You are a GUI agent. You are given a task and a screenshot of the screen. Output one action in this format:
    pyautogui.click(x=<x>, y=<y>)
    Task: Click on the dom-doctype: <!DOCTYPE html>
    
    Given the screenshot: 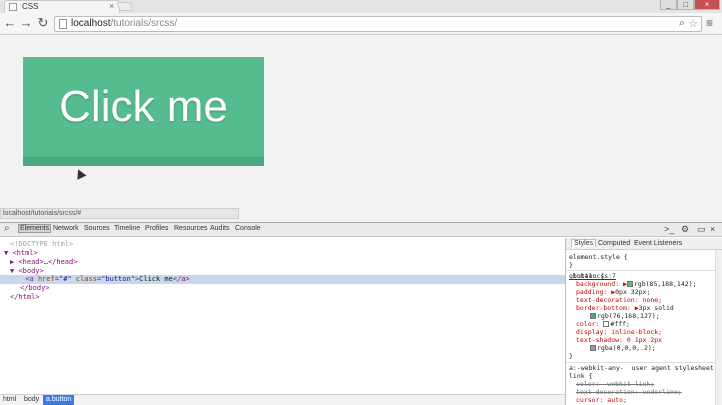 What is the action you would take?
    pyautogui.click(x=292, y=244)
    